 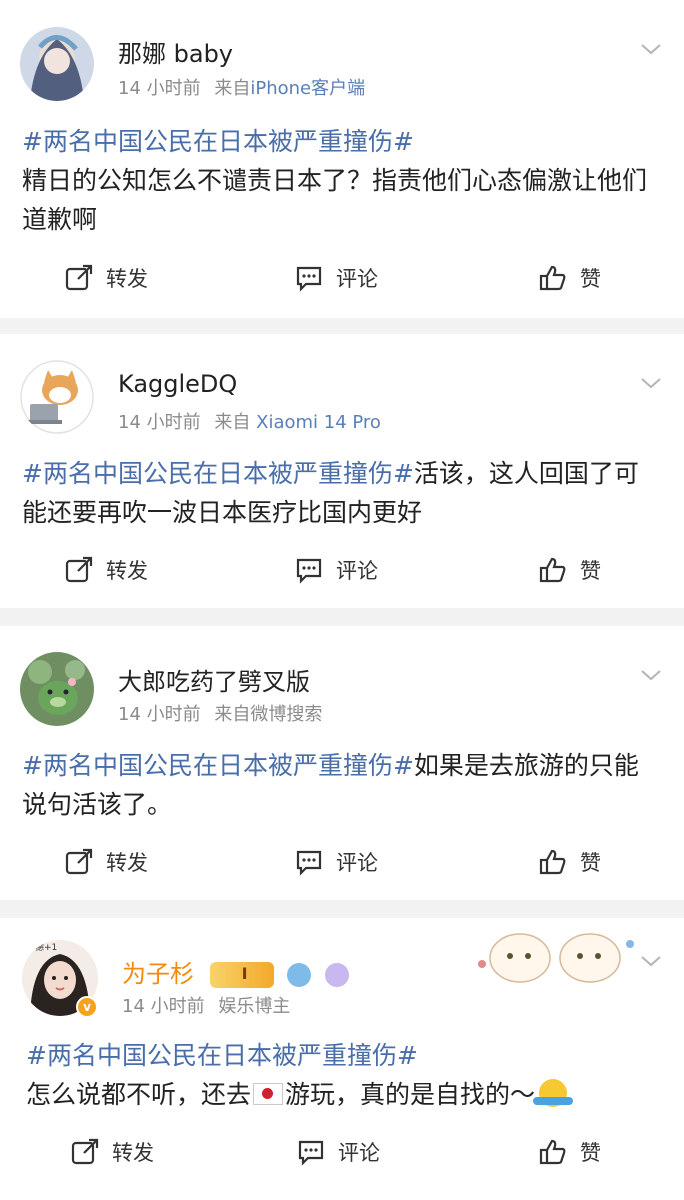 I want to click on post-text: 精日的公知怎么不谴责日本了？指责他们心态偏激让他们道歉啊, so click(x=335, y=200).